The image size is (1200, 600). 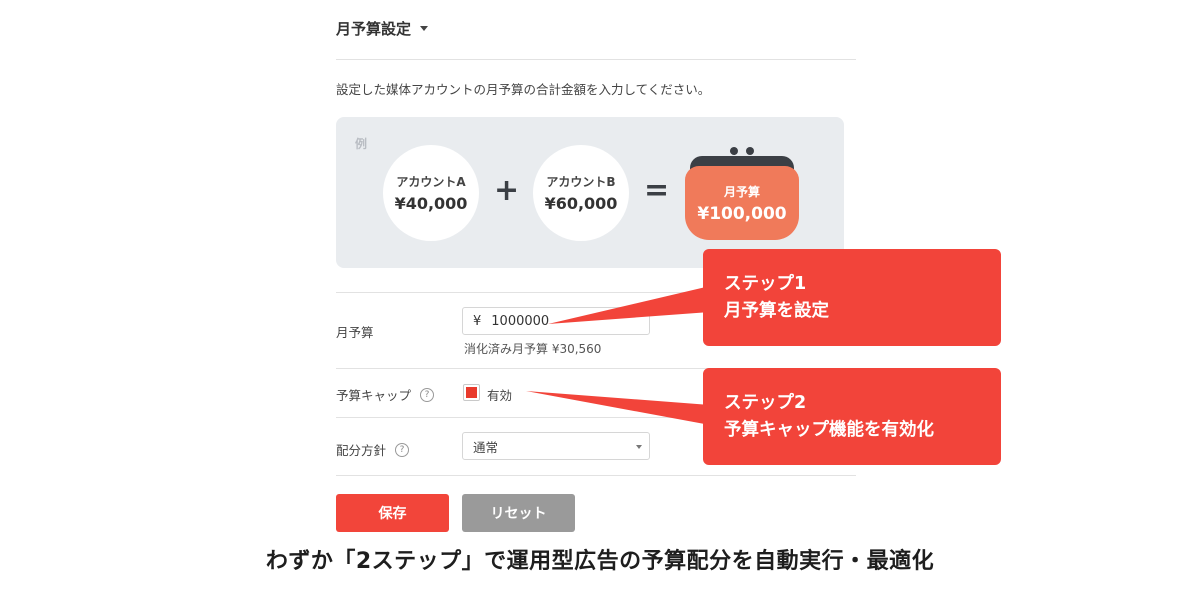 What do you see at coordinates (533, 349) in the screenshot?
I see `consumed-budget-note: 消化済み月予算 ¥30,560` at bounding box center [533, 349].